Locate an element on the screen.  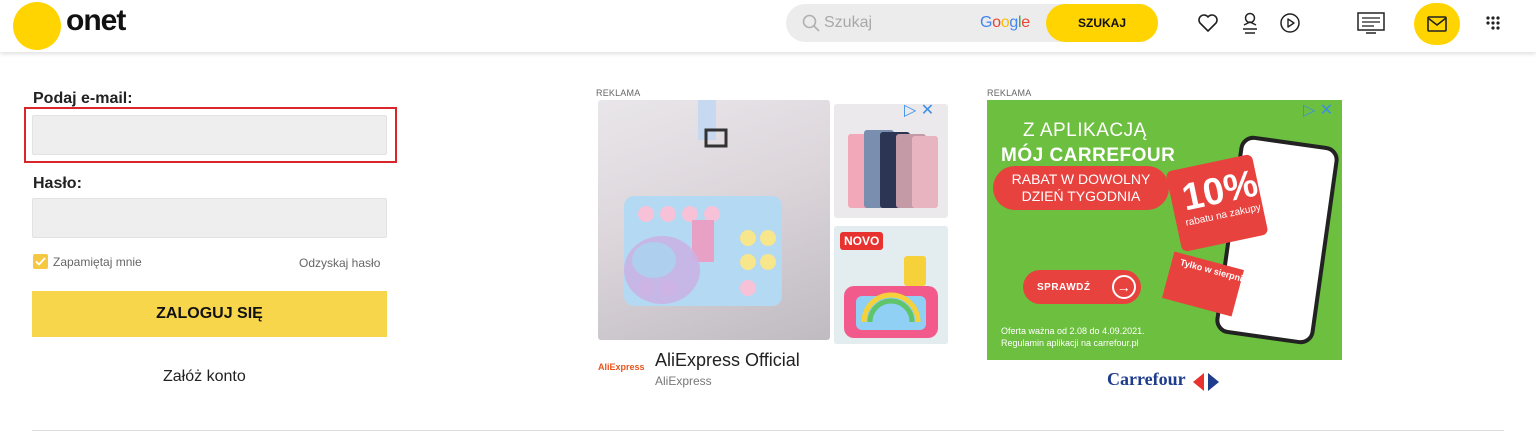
onet-logo-dot is located at coordinates (37, 26).